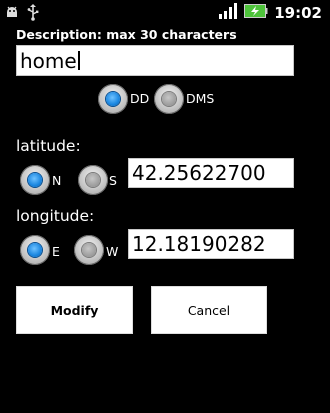 This screenshot has height=413, width=330. What do you see at coordinates (12, 14) in the screenshot?
I see `android-debug-icon` at bounding box center [12, 14].